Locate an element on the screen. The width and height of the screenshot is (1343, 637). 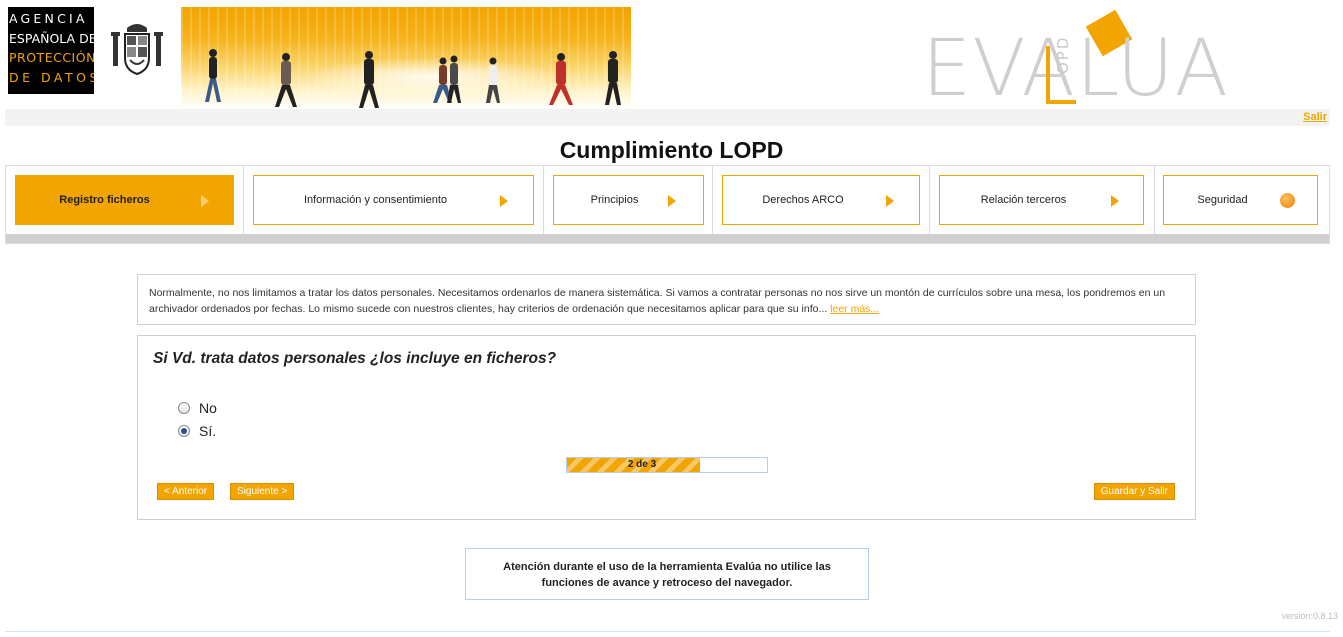
header-subbar is located at coordinates (667, 117).